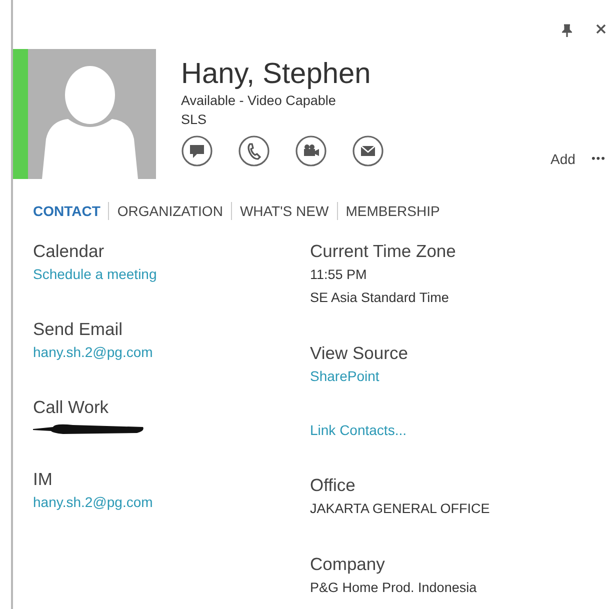  What do you see at coordinates (598, 160) in the screenshot?
I see `more-button: •••` at bounding box center [598, 160].